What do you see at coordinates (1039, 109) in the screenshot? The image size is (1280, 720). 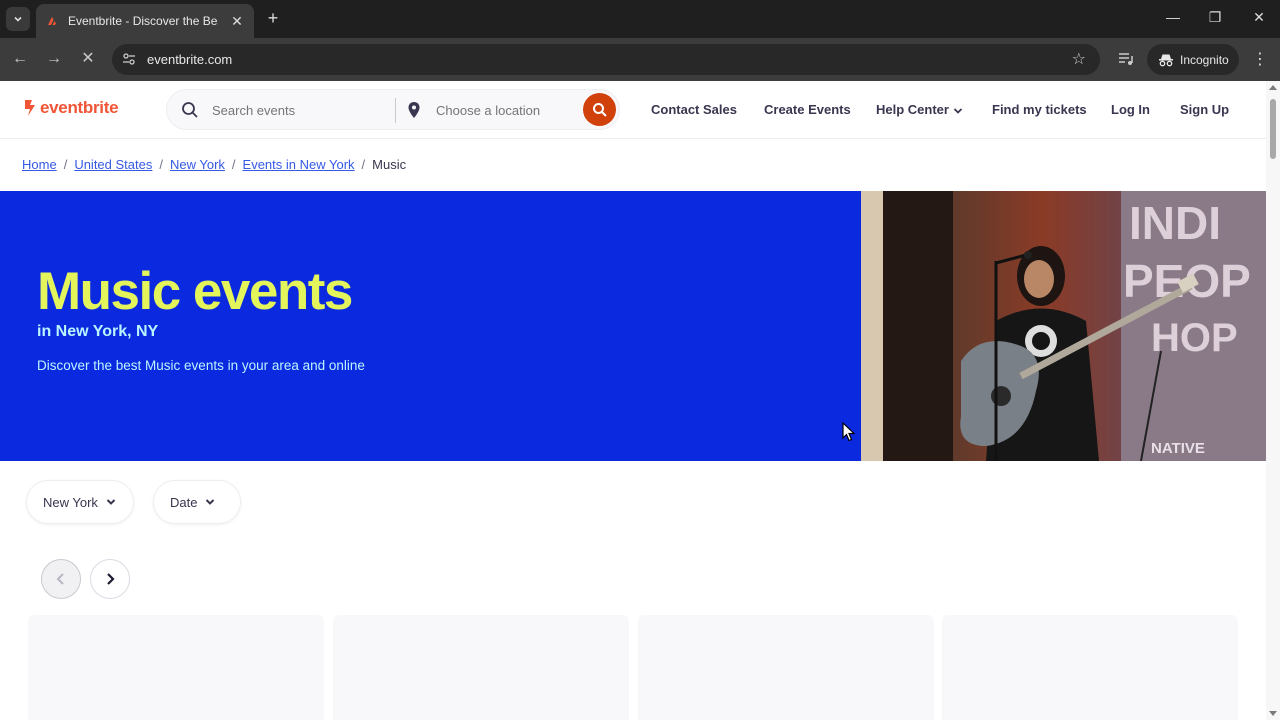 I see `nav-find-my-tickets: Find my tickets` at bounding box center [1039, 109].